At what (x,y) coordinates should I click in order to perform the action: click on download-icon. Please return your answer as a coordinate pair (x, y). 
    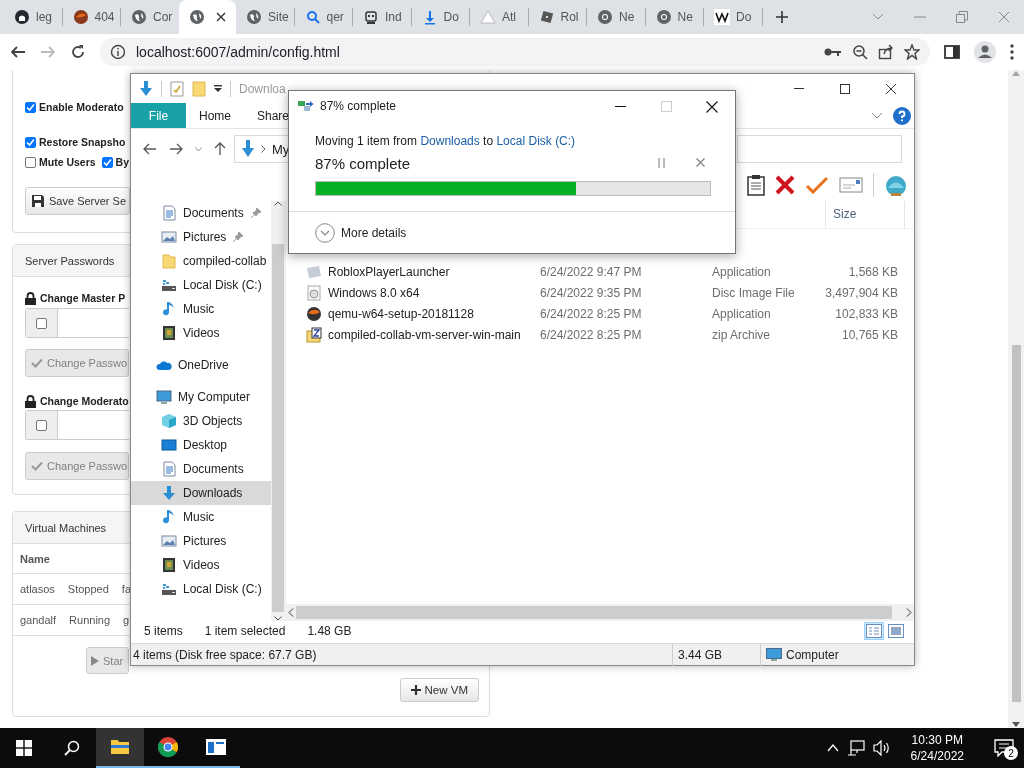
    Looking at the image, I should click on (146, 88).